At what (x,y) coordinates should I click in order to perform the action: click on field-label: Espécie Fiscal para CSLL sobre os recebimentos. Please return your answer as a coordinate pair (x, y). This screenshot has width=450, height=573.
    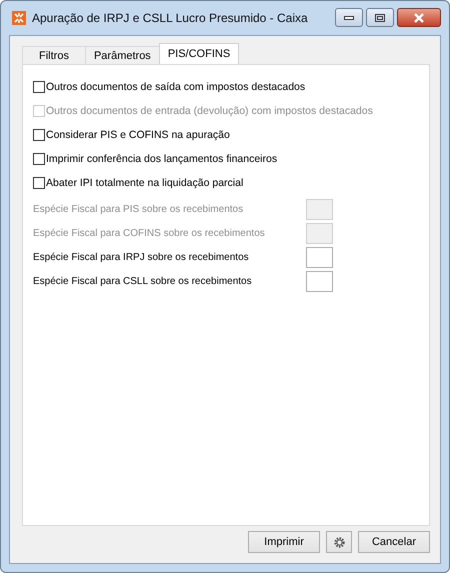
    Looking at the image, I should click on (142, 281).